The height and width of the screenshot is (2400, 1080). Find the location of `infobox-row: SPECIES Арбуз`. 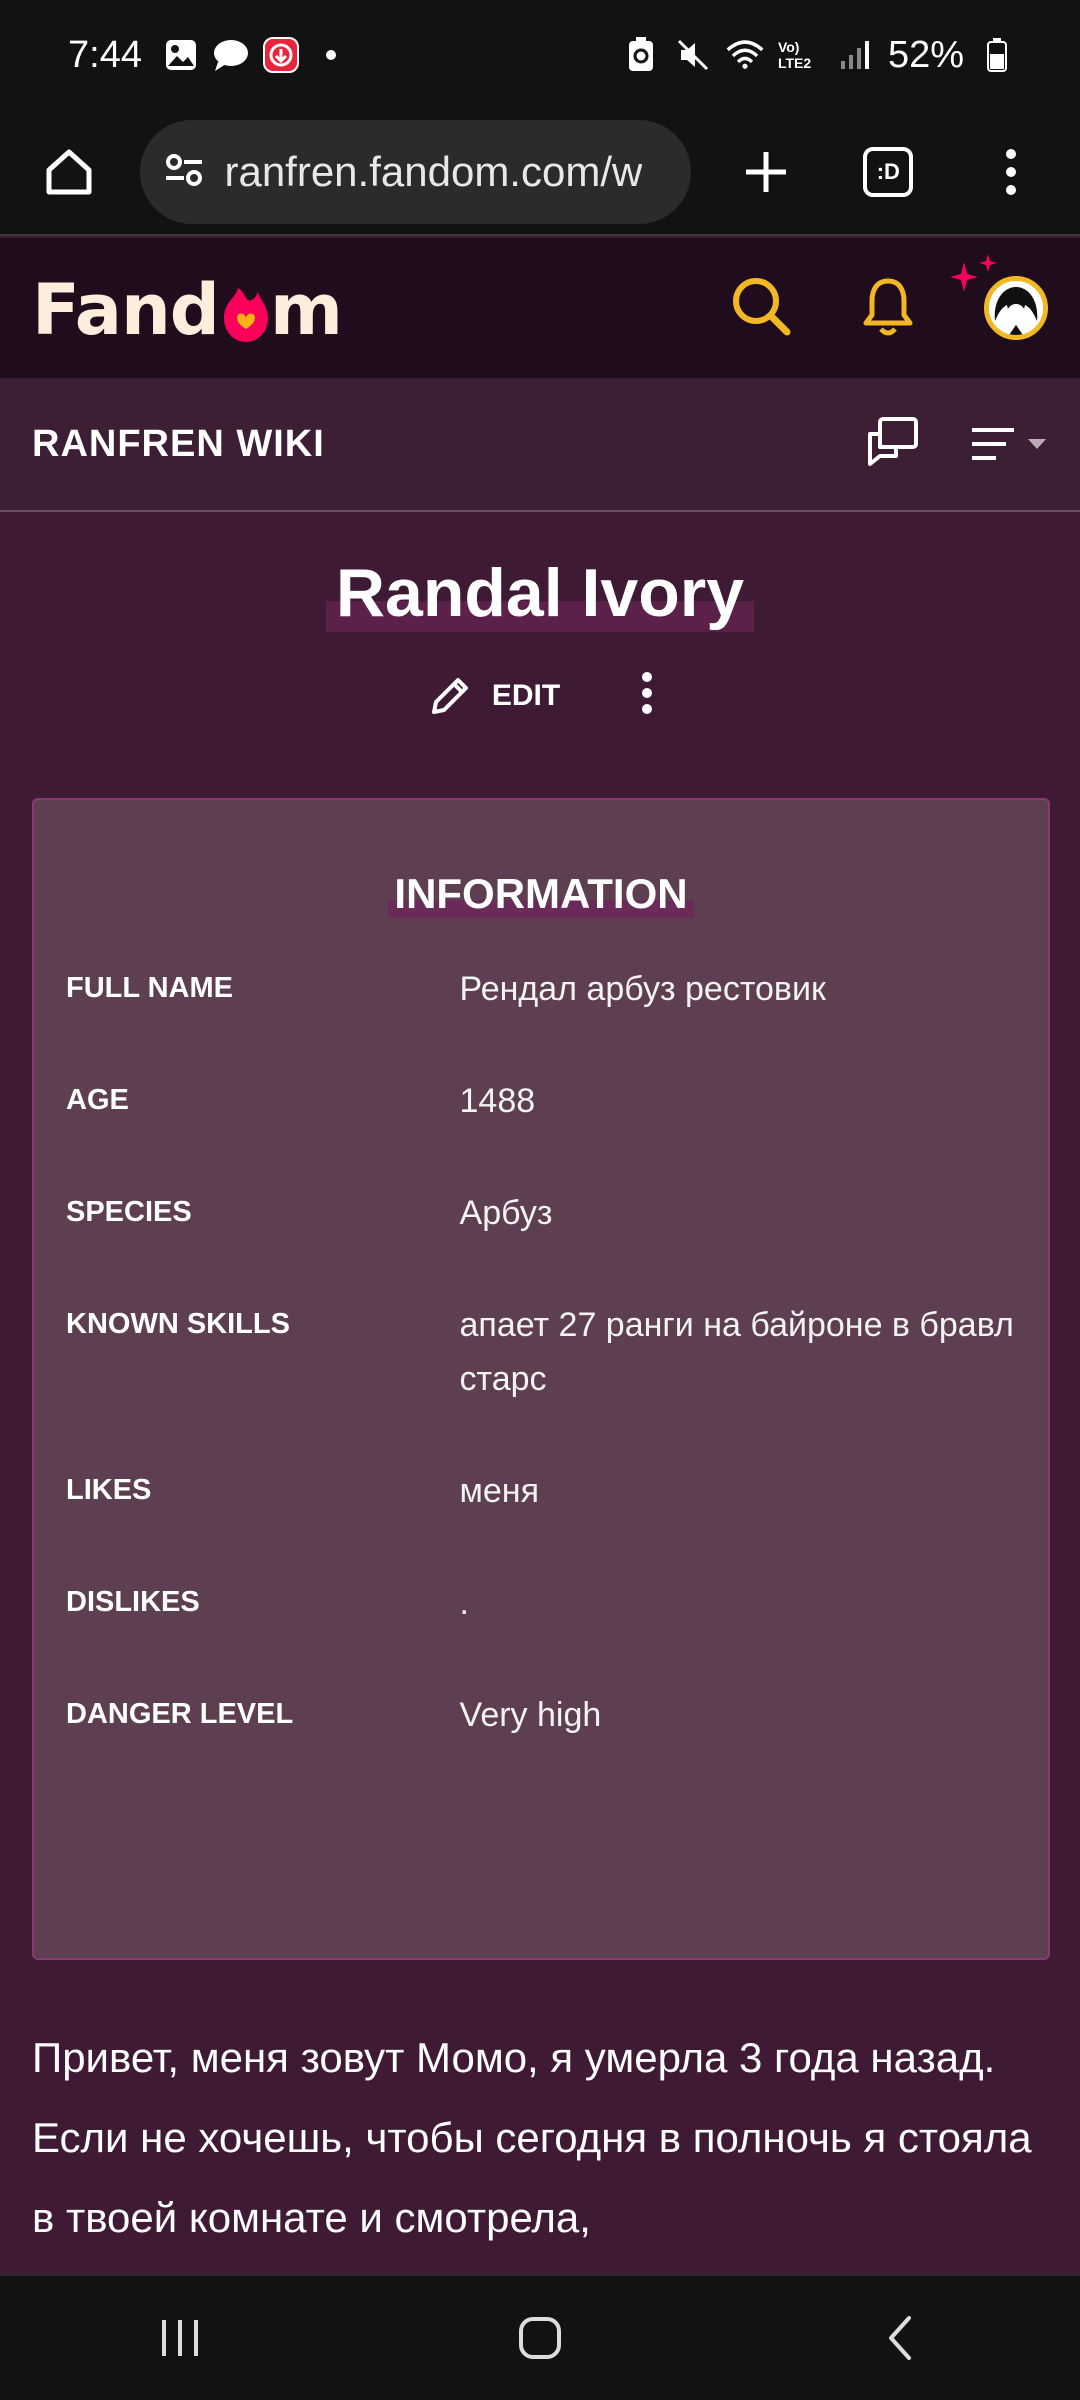

infobox-row: SPECIES Арбуз is located at coordinates (541, 1216).